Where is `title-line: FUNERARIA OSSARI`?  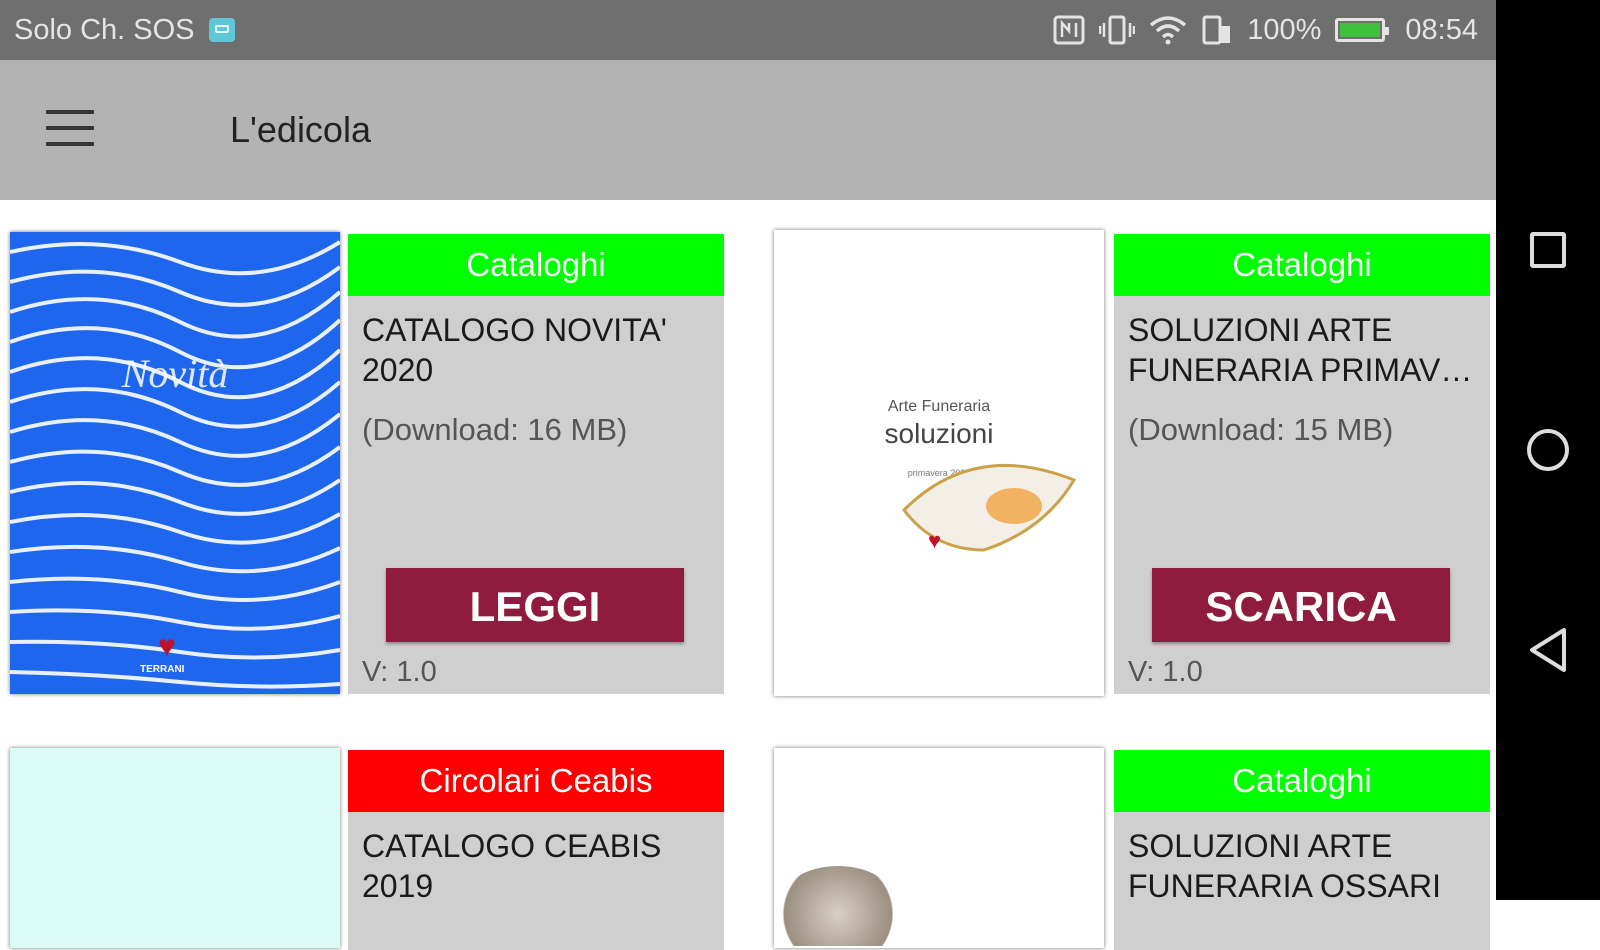
title-line: FUNERARIA OSSARI is located at coordinates (1284, 886).